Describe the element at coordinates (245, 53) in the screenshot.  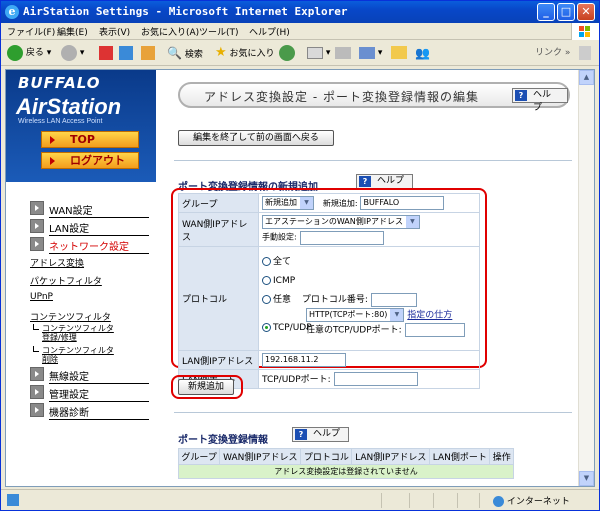
I see `favorites-button: ★ お気に入り` at that location.